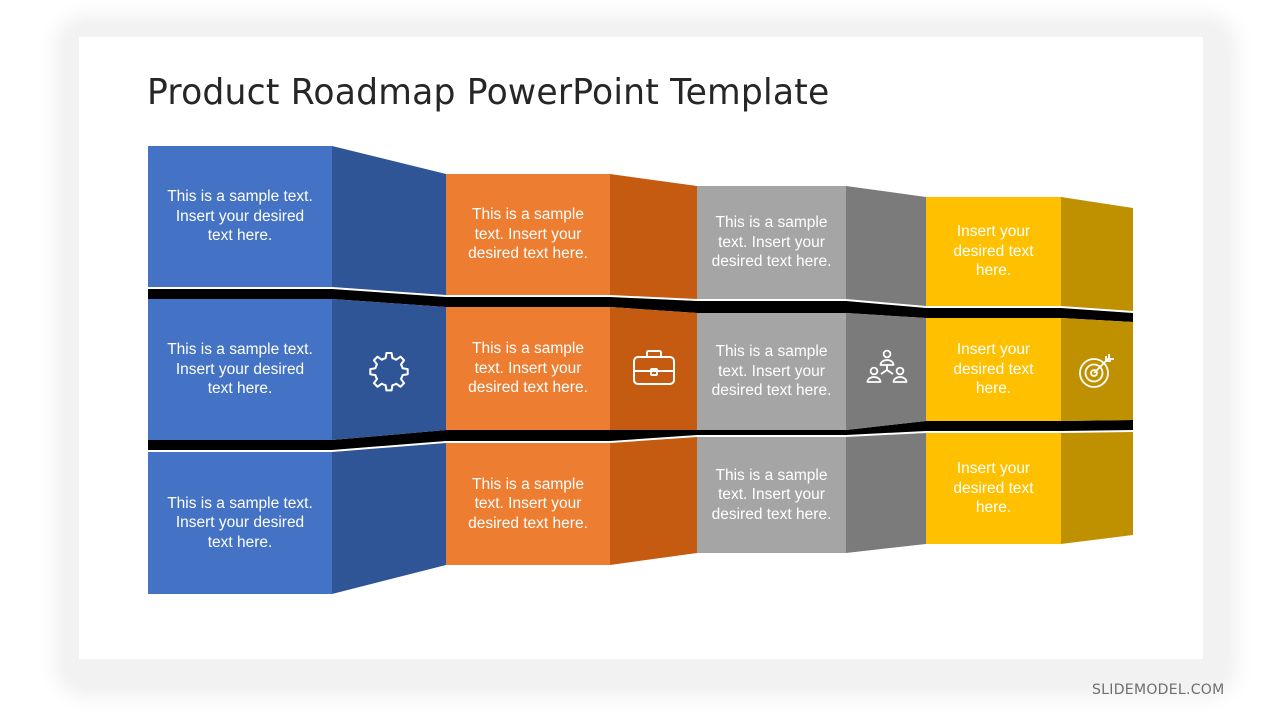  Describe the element at coordinates (887, 366) in the screenshot. I see `team-hierarchy-icon` at that location.